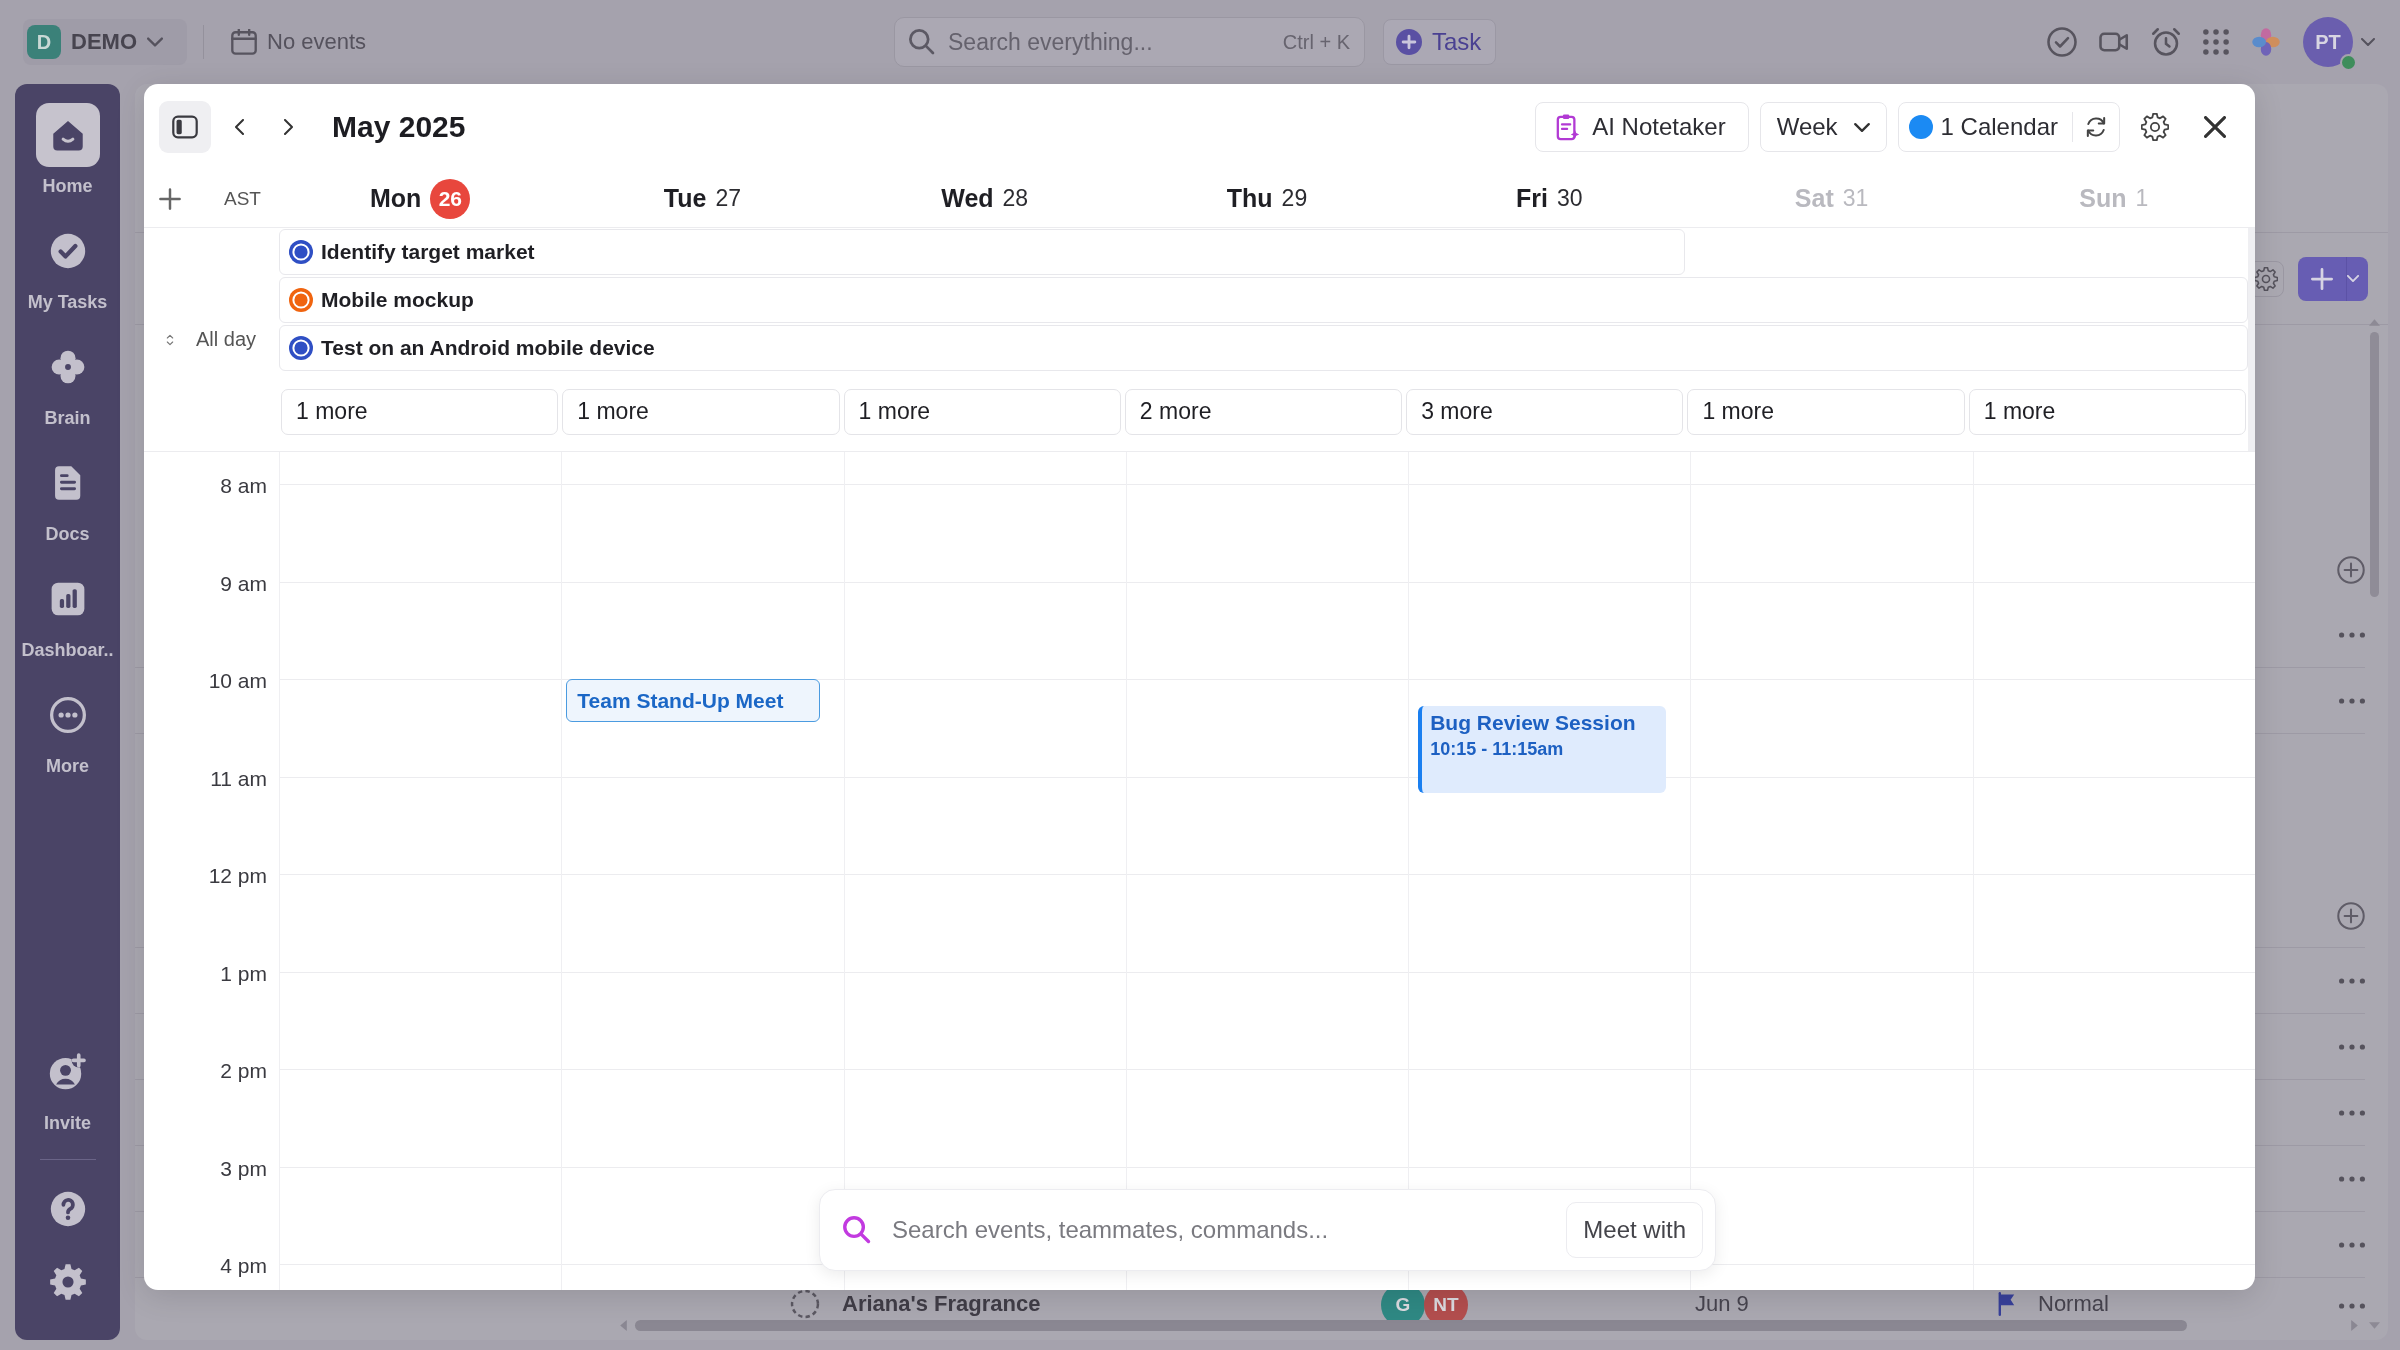  I want to click on view-dropdown: Week, so click(1823, 127).